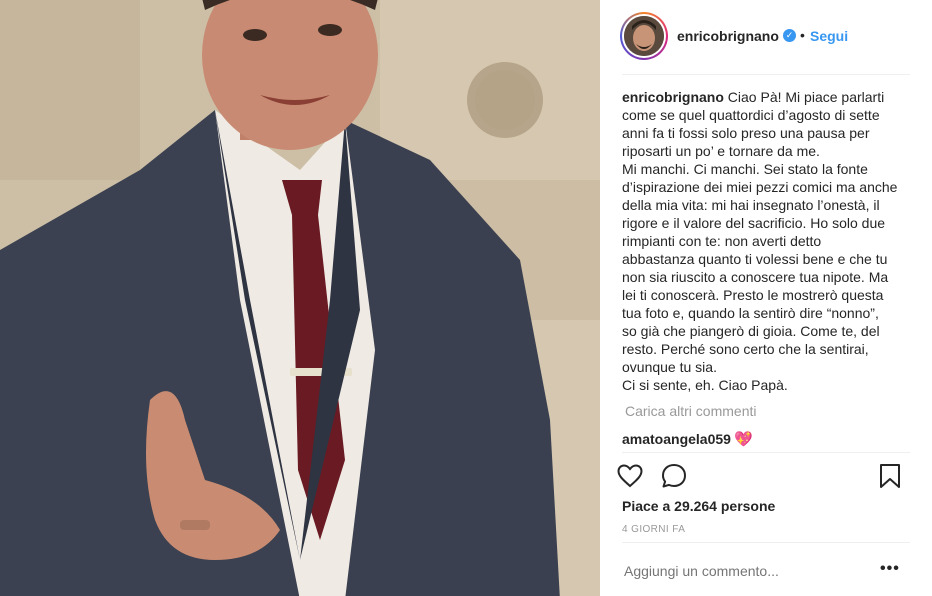 This screenshot has width=932, height=596. What do you see at coordinates (705, 385) in the screenshot?
I see `caption-line: Ci si sente, eh. Ciao Papà.` at bounding box center [705, 385].